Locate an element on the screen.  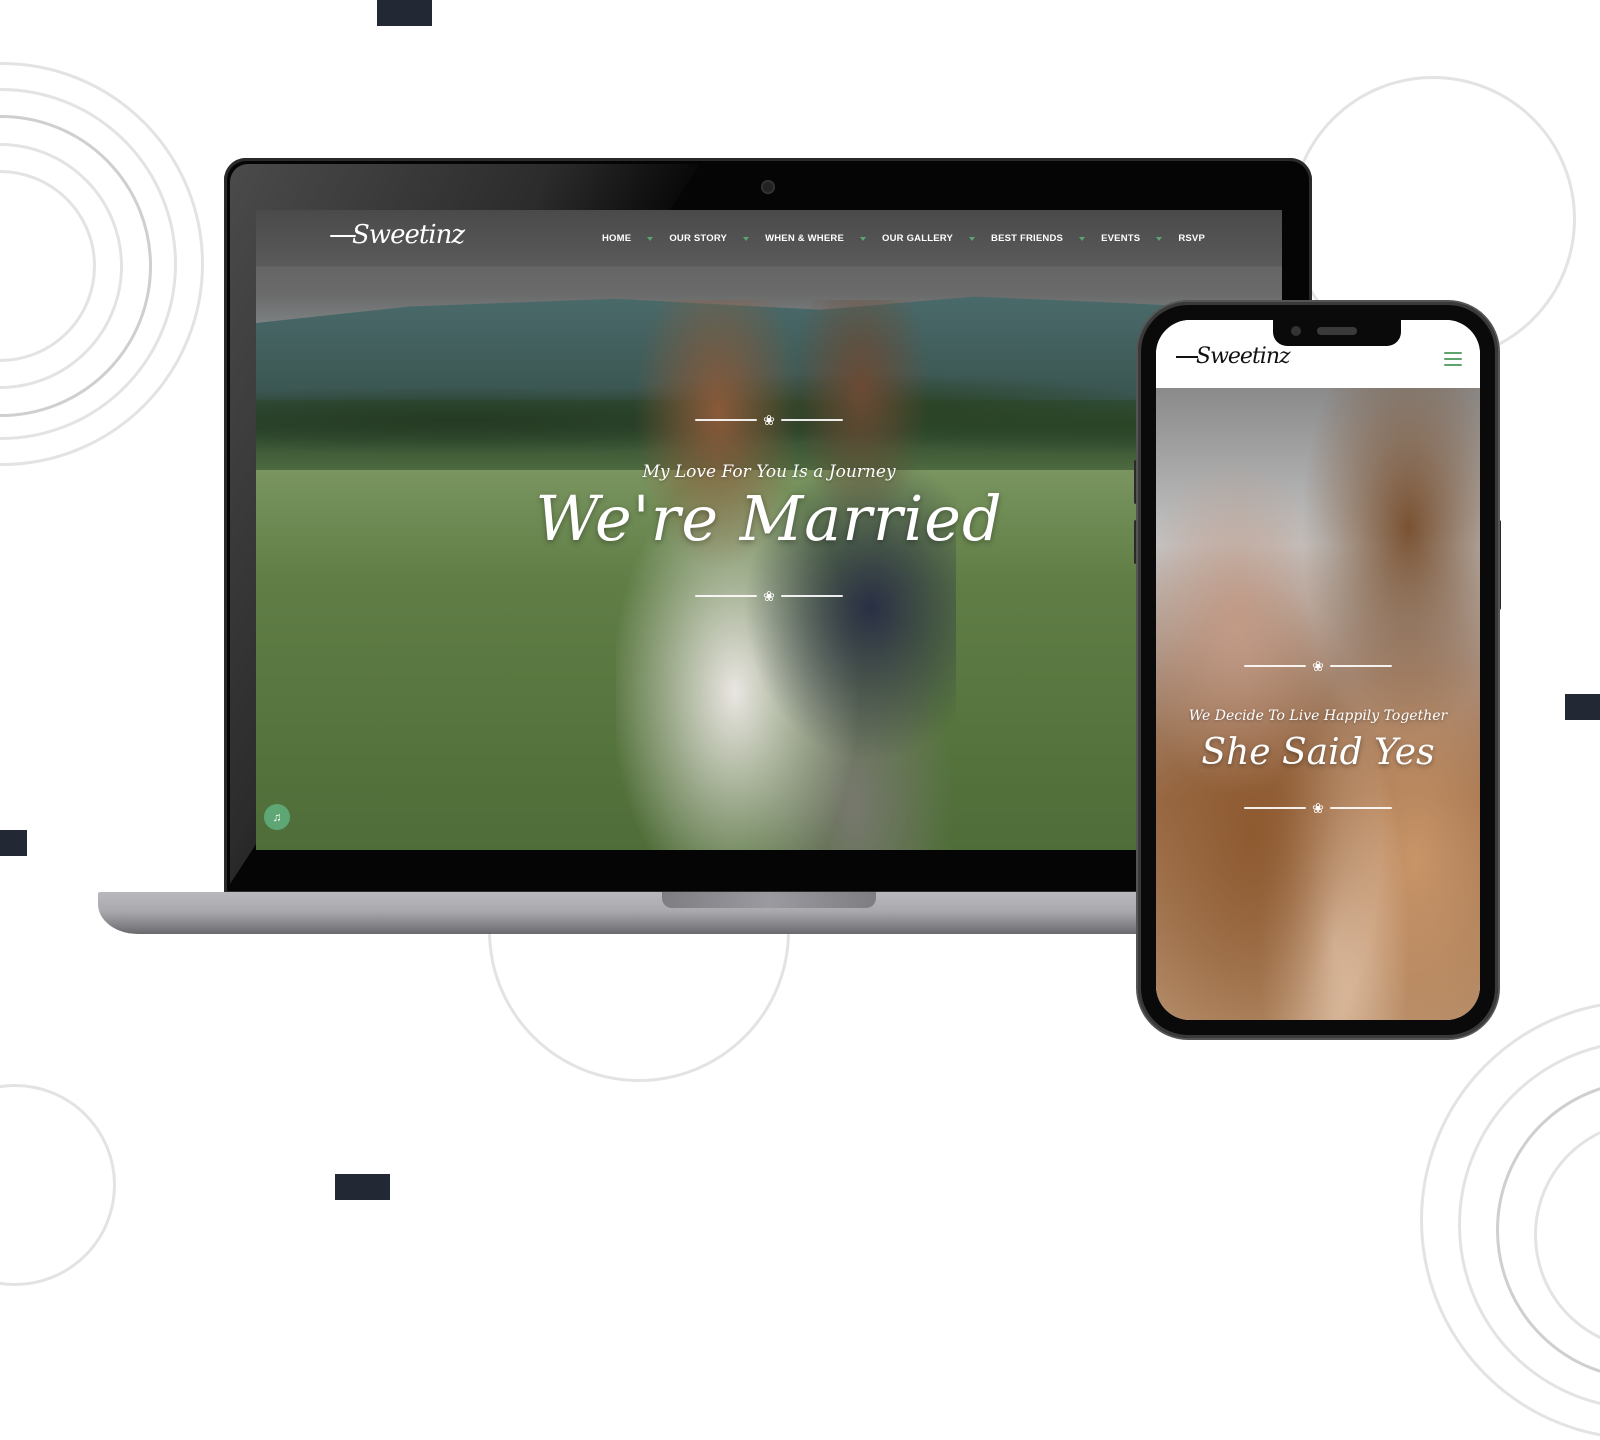
nav-item-our-story: OUR STORY is located at coordinates (698, 238).